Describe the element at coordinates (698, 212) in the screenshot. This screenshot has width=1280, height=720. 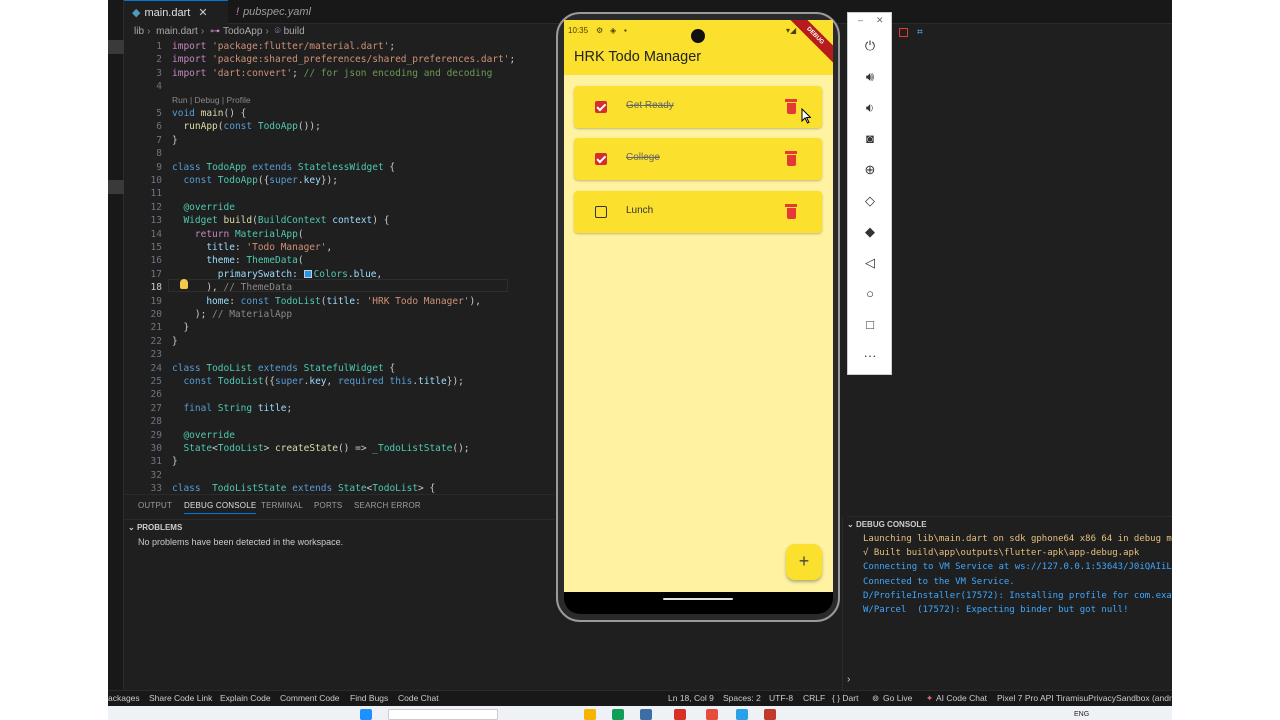
I see `todo-item: Lunch` at that location.